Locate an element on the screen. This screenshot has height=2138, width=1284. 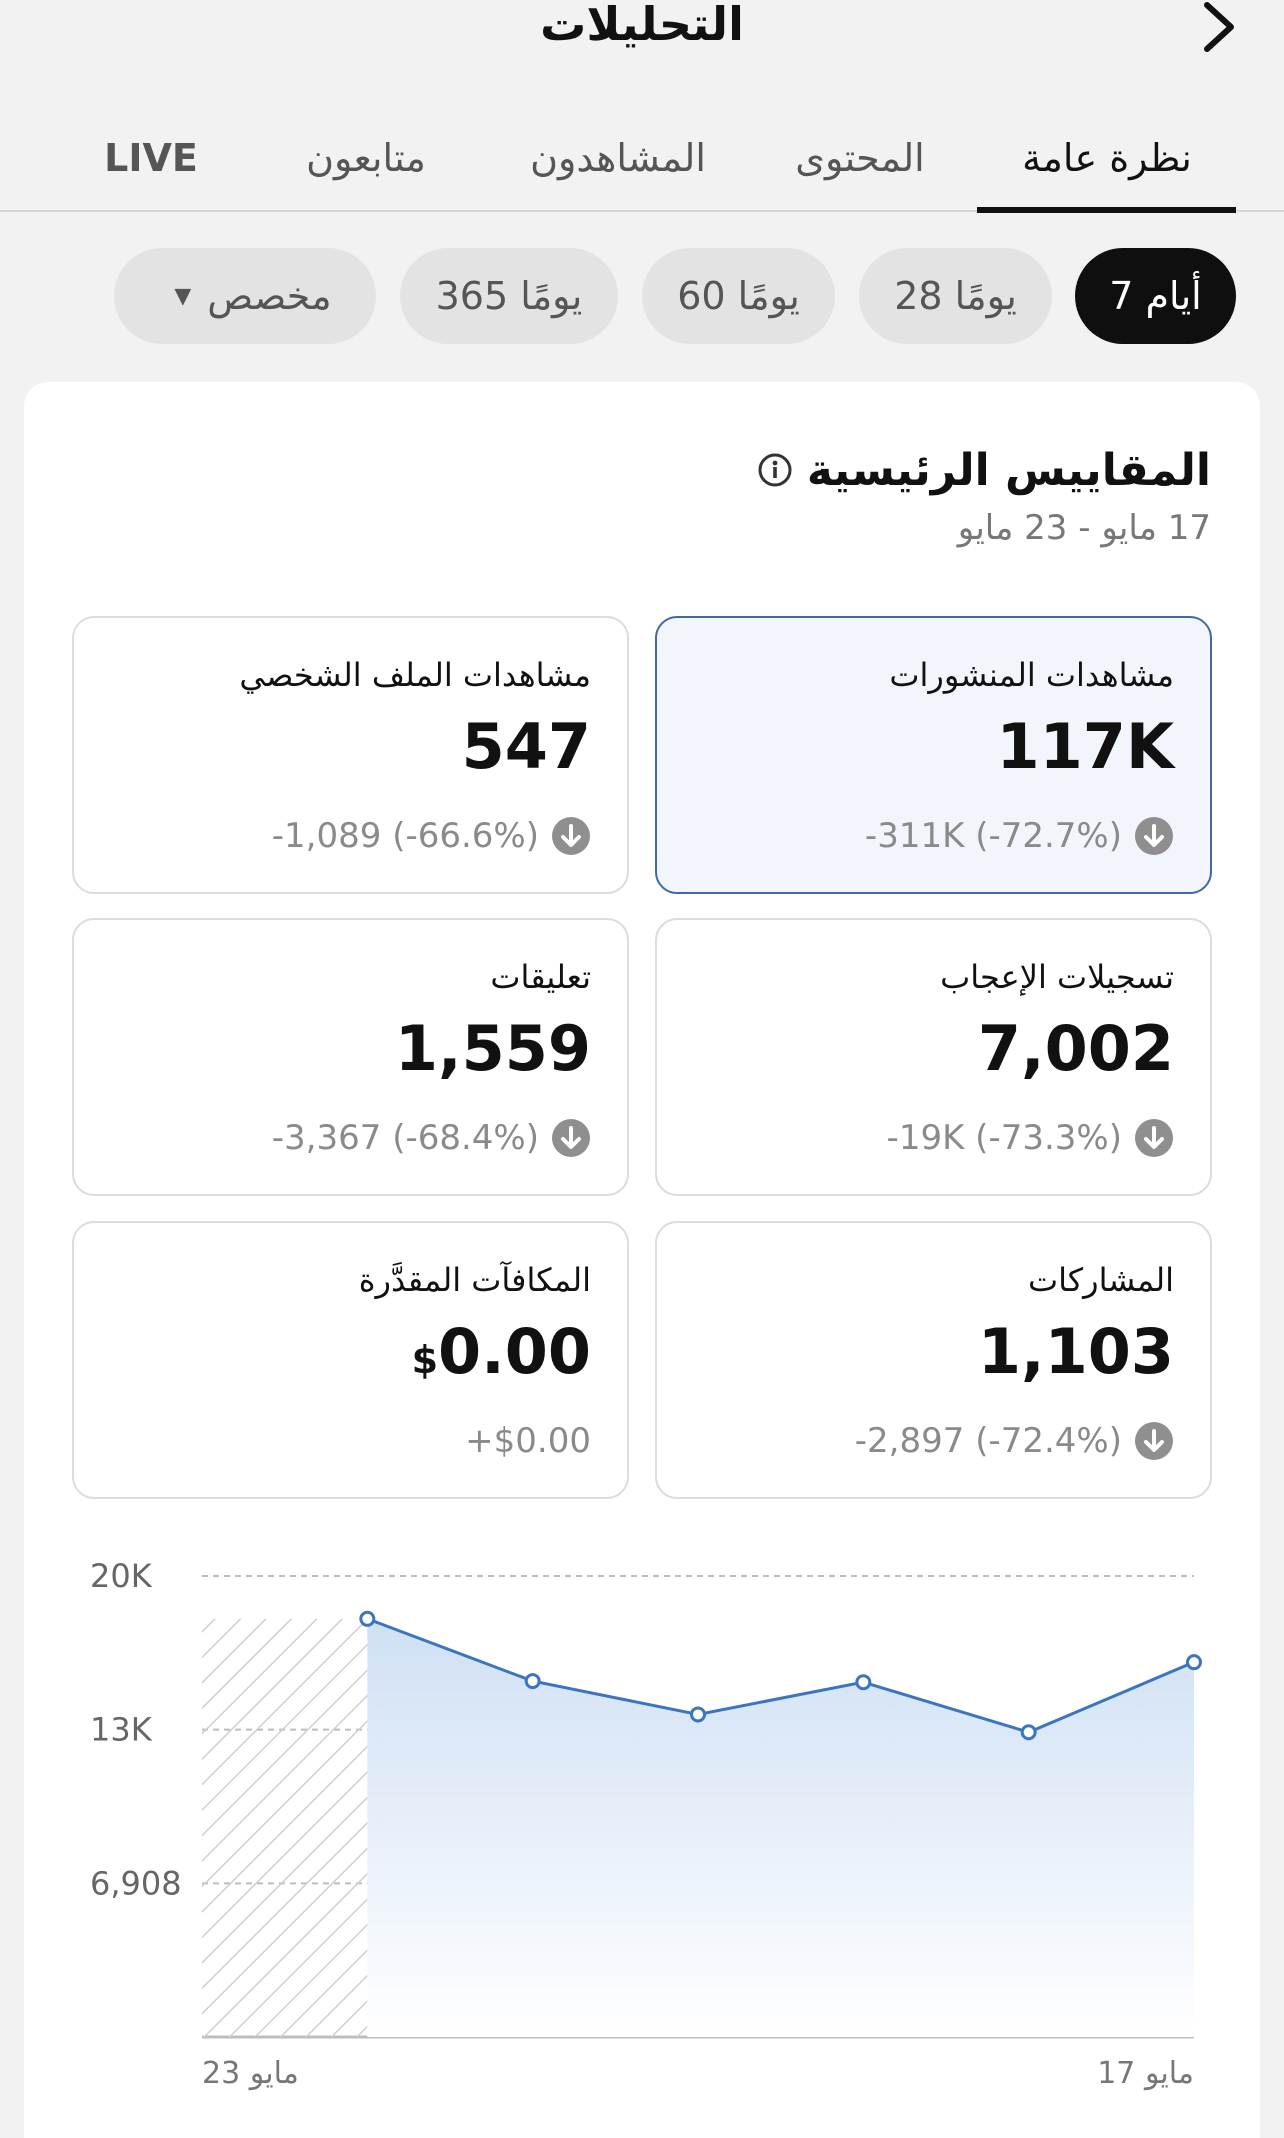
incomplete-data-region is located at coordinates (285, 1827).